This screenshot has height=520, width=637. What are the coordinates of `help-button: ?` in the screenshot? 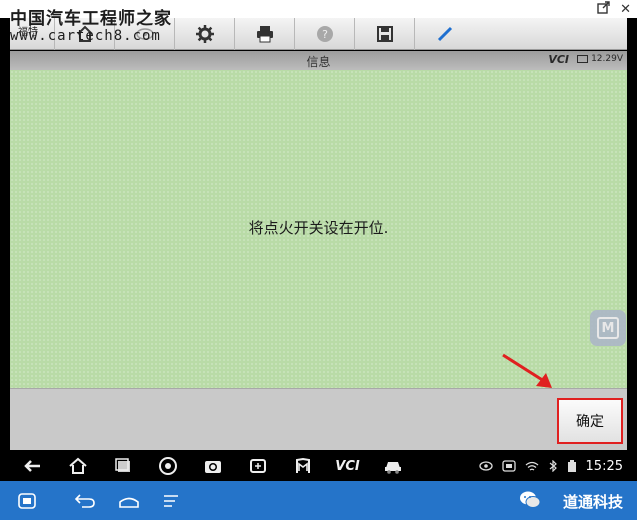 It's located at (324, 34).